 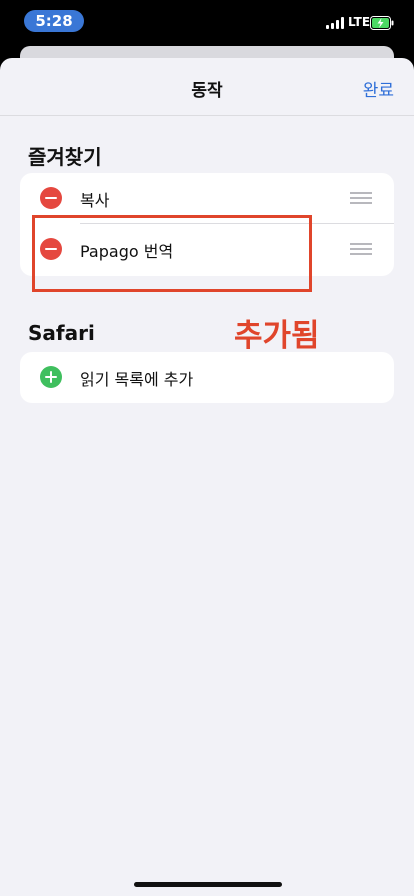 I want to click on network-type: LTE, so click(x=359, y=22).